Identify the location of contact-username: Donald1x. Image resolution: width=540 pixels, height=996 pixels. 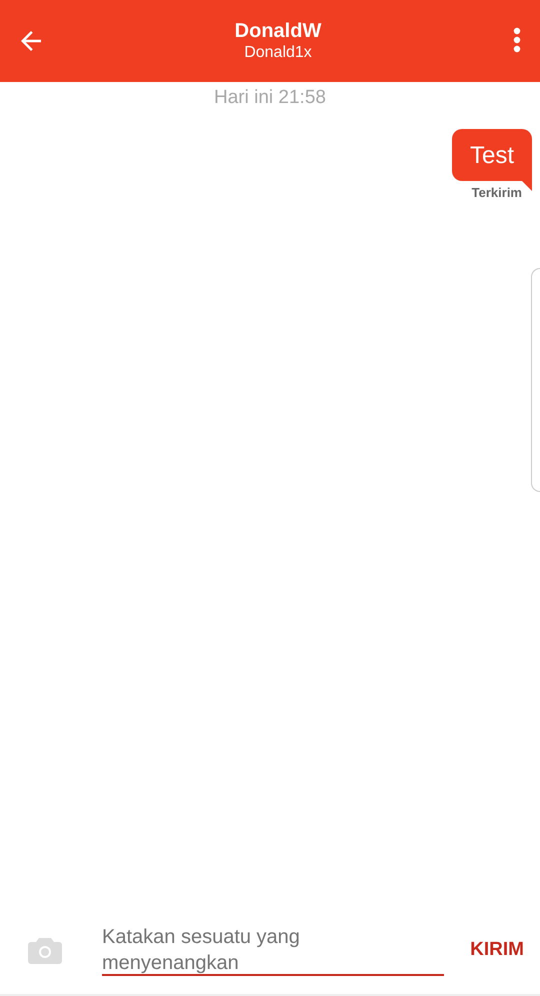
(278, 53).